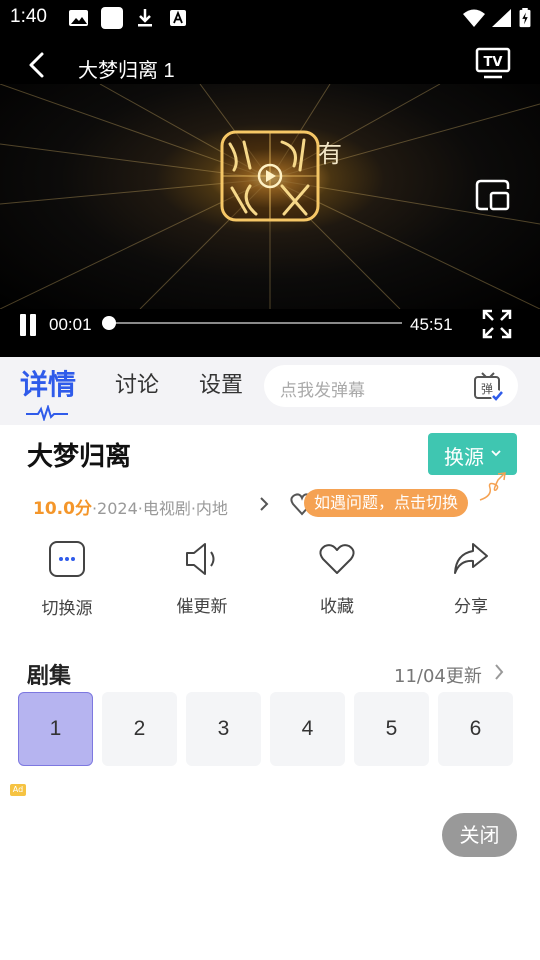 Image resolution: width=540 pixels, height=960 pixels. What do you see at coordinates (200, 559) in the screenshot?
I see `speaker-icon` at bounding box center [200, 559].